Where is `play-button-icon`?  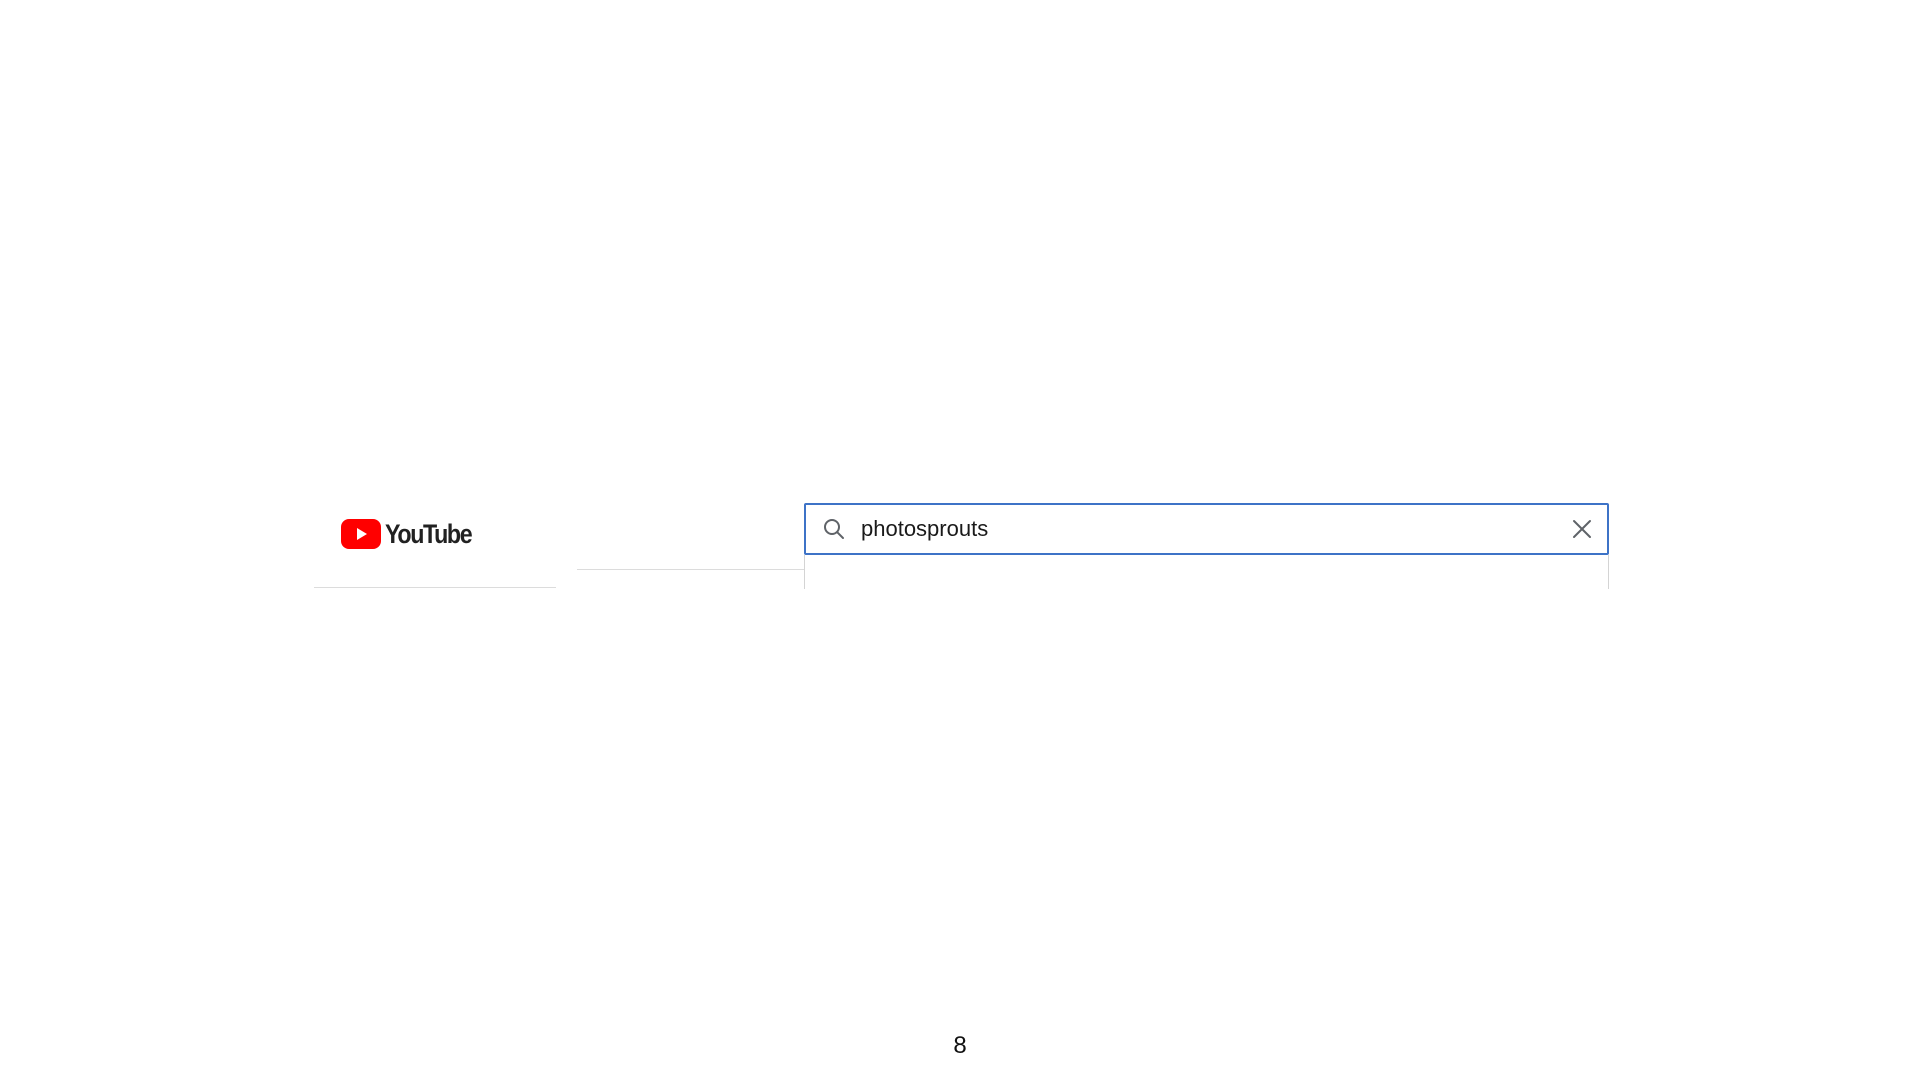 play-button-icon is located at coordinates (361, 534).